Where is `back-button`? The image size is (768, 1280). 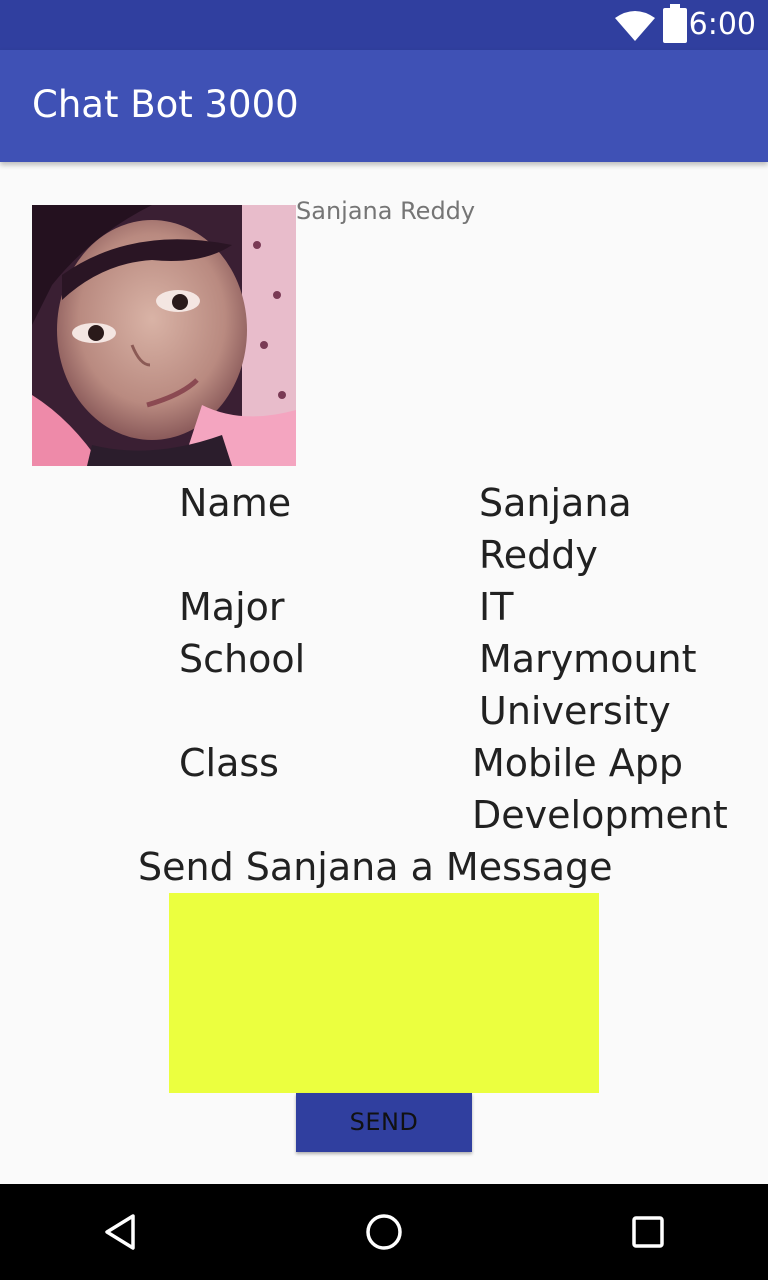
back-button is located at coordinates (120, 1232).